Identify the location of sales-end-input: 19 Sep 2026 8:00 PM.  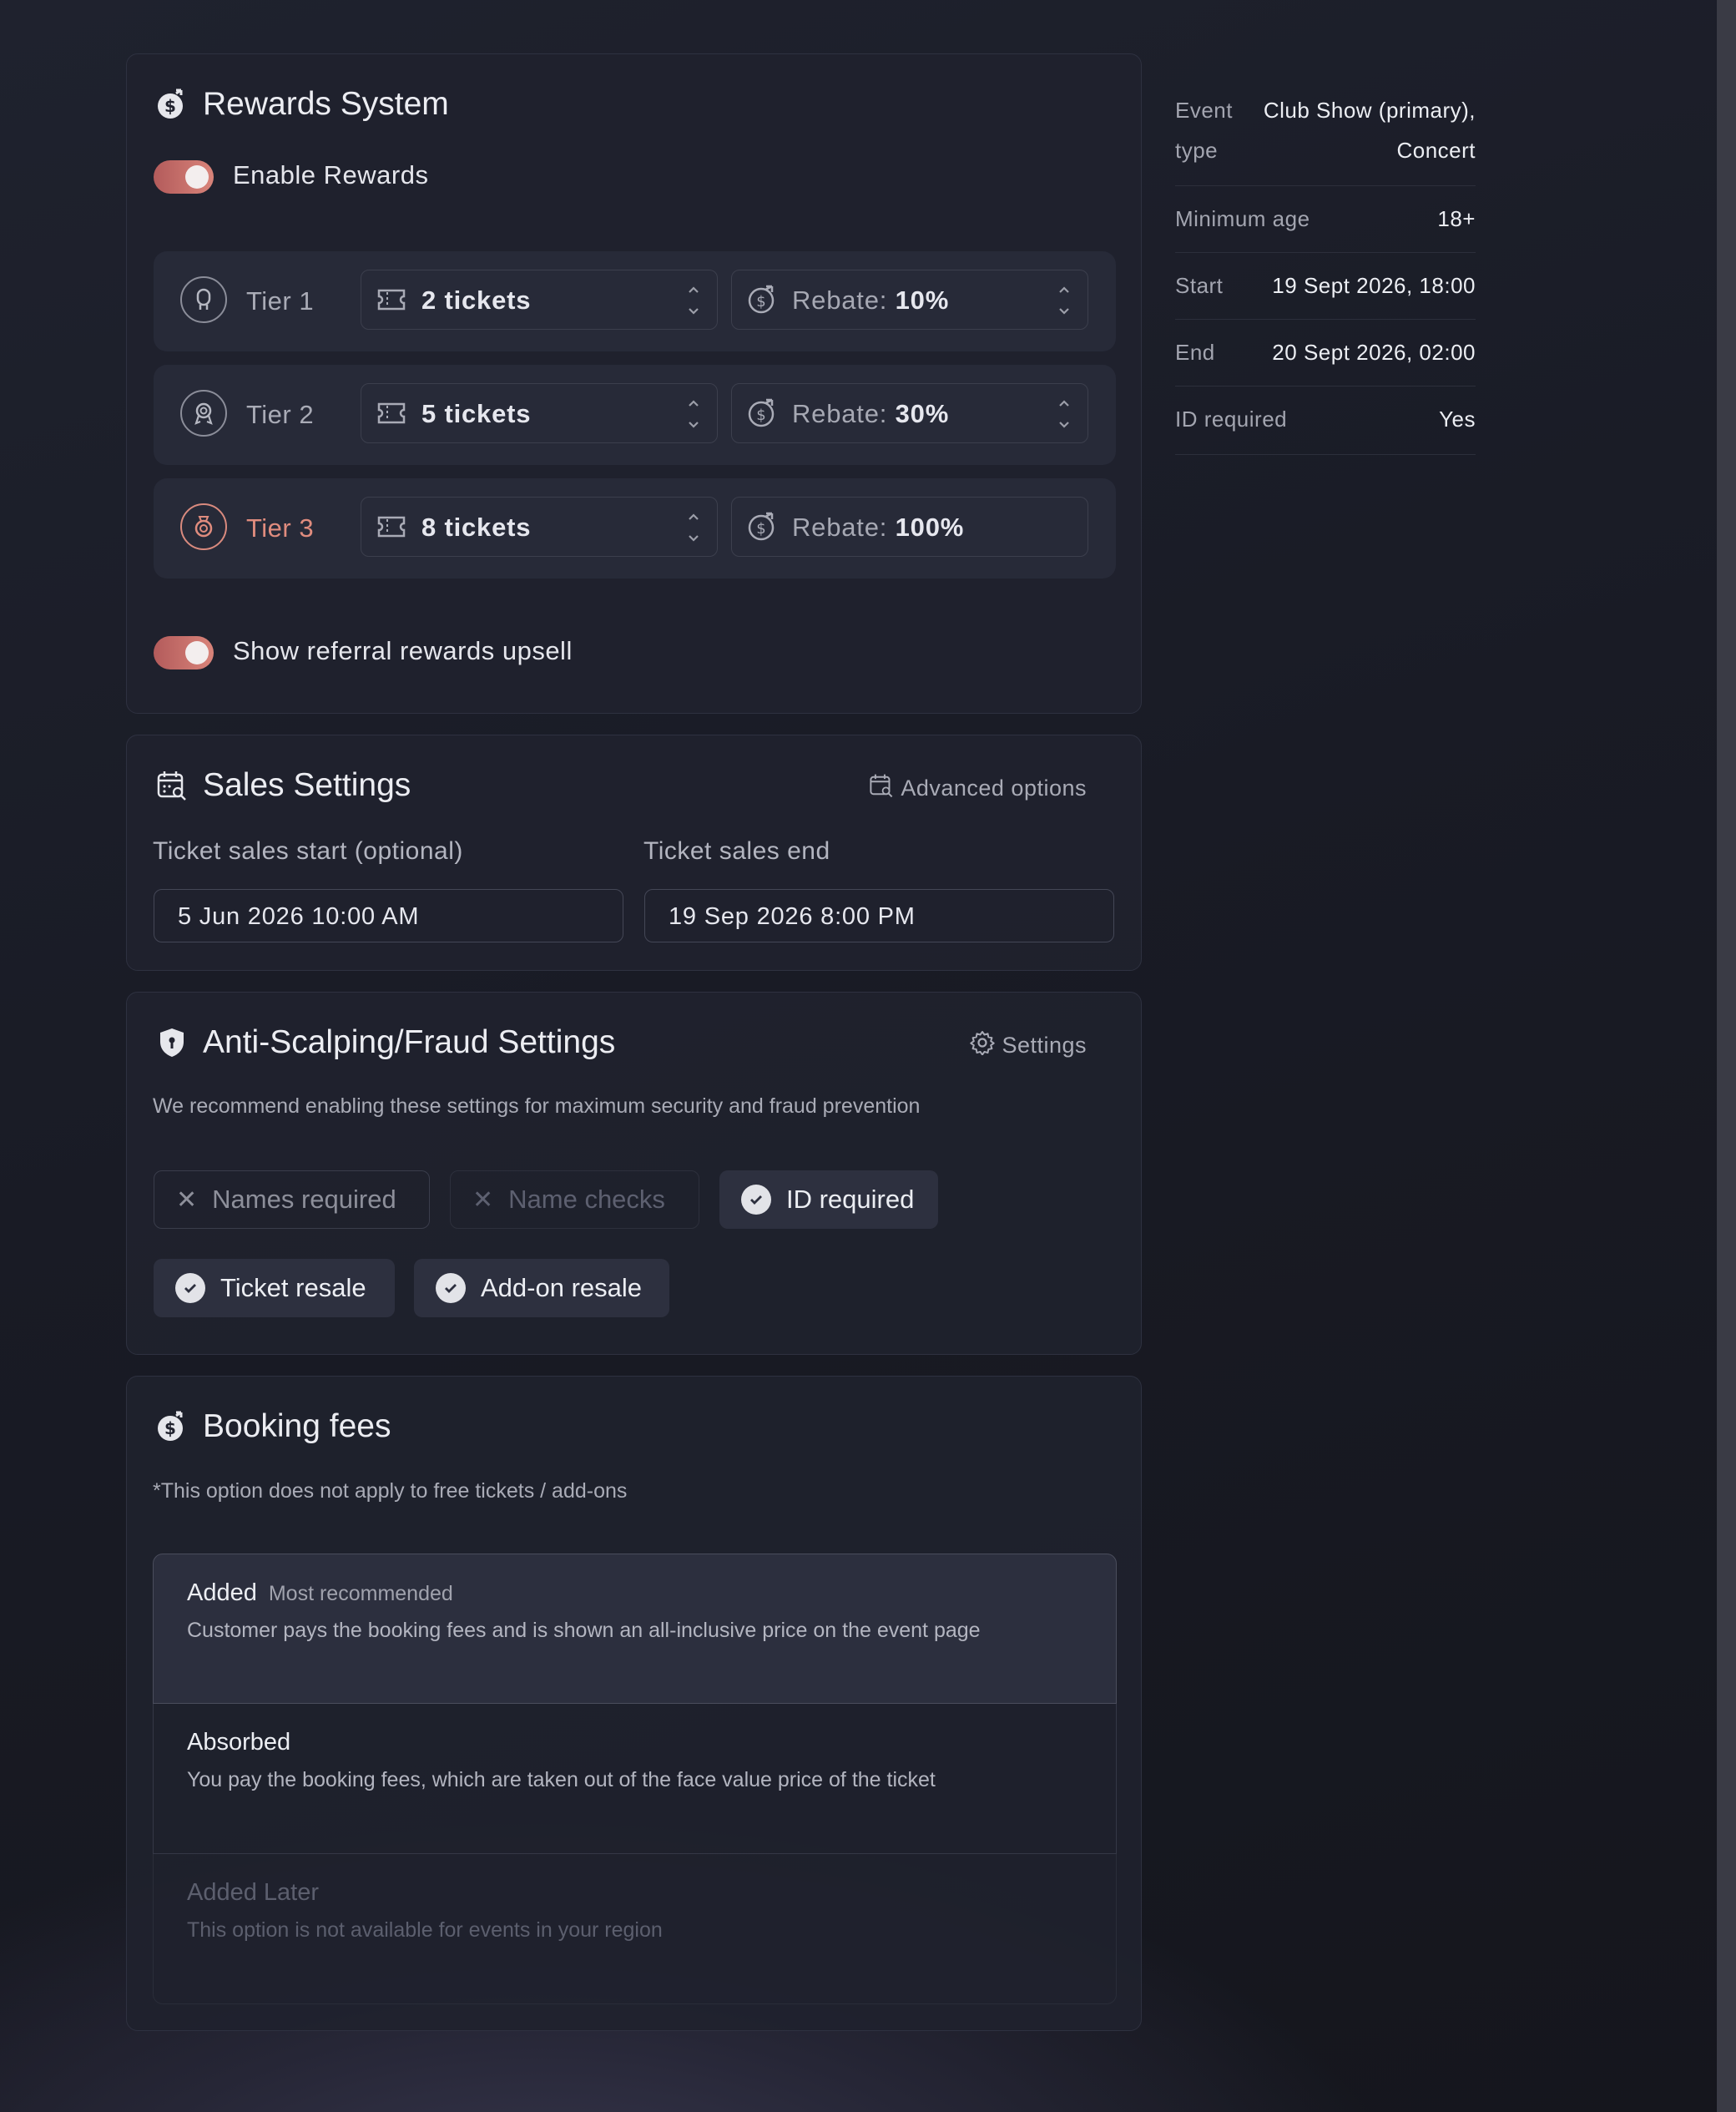
(879, 916).